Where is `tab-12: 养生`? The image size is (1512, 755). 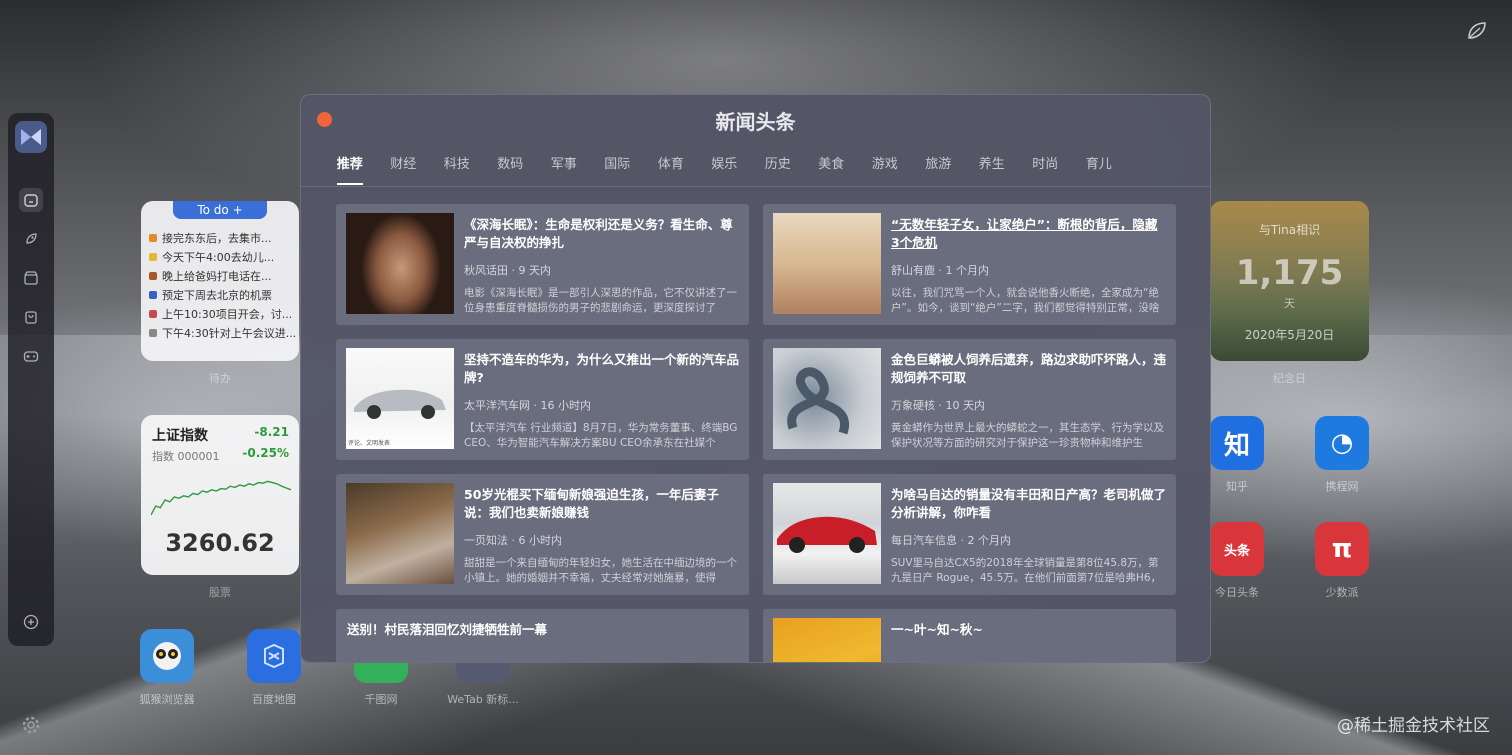
tab-12: 养生 is located at coordinates (992, 169).